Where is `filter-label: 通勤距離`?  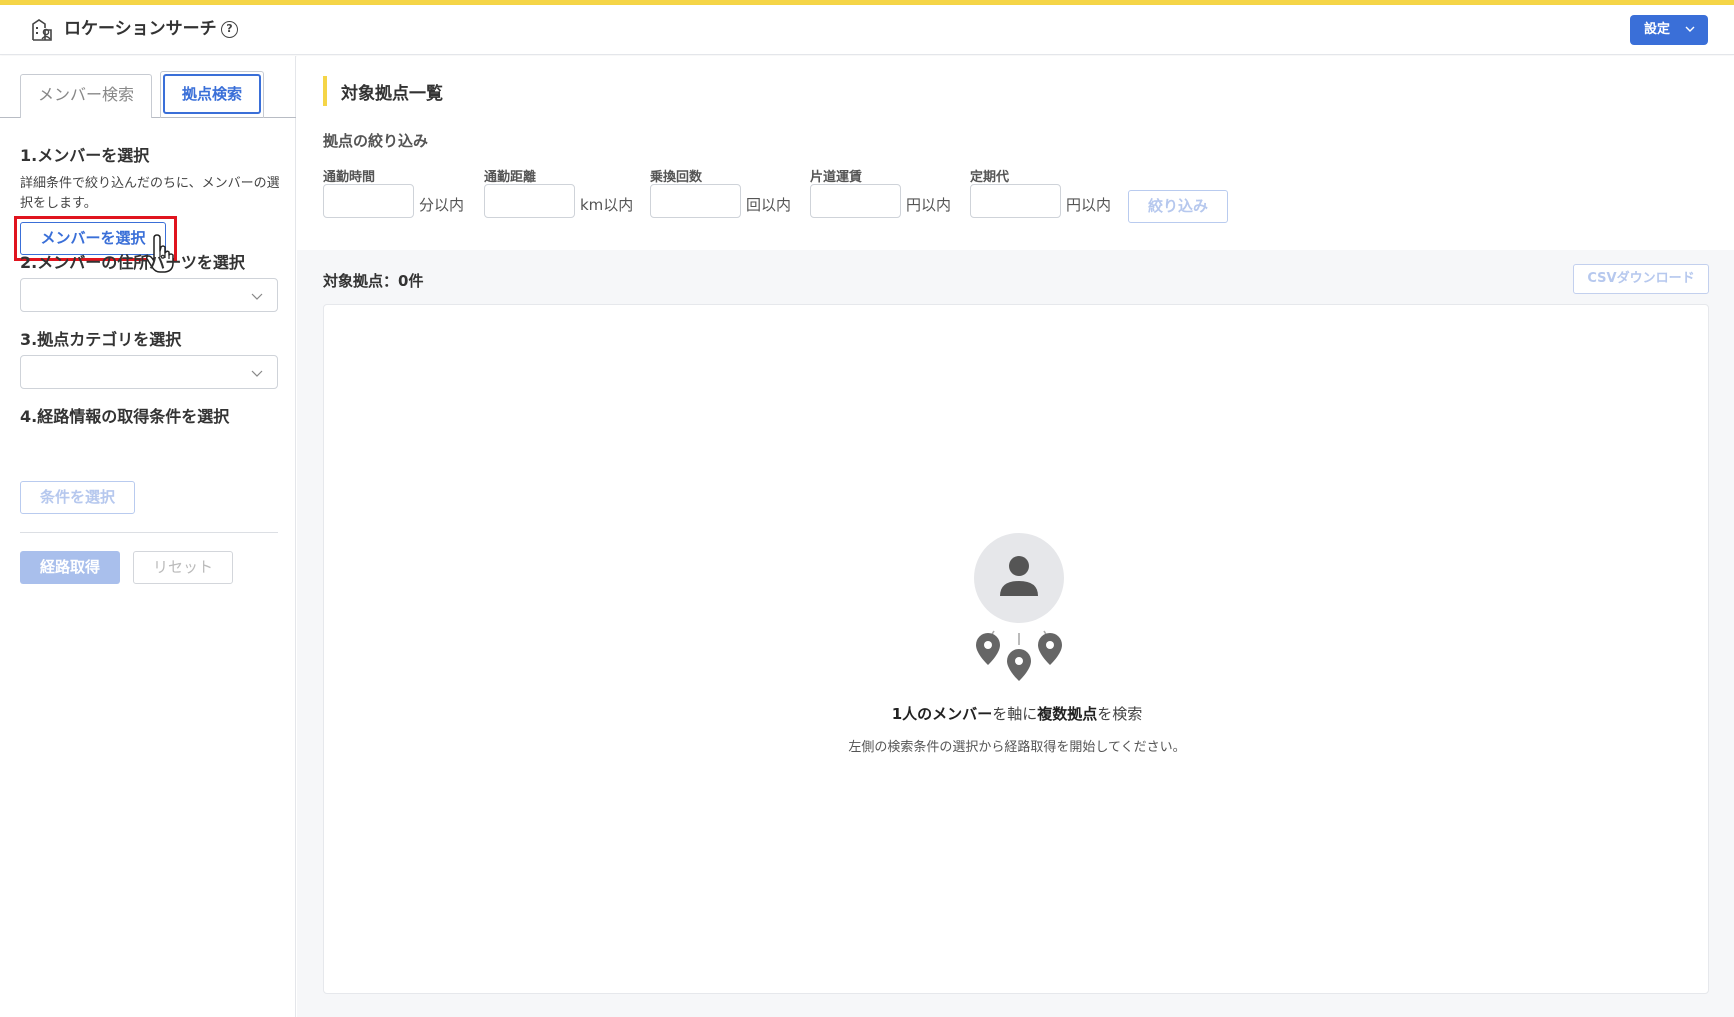
filter-label: 通勤距離 is located at coordinates (510, 177).